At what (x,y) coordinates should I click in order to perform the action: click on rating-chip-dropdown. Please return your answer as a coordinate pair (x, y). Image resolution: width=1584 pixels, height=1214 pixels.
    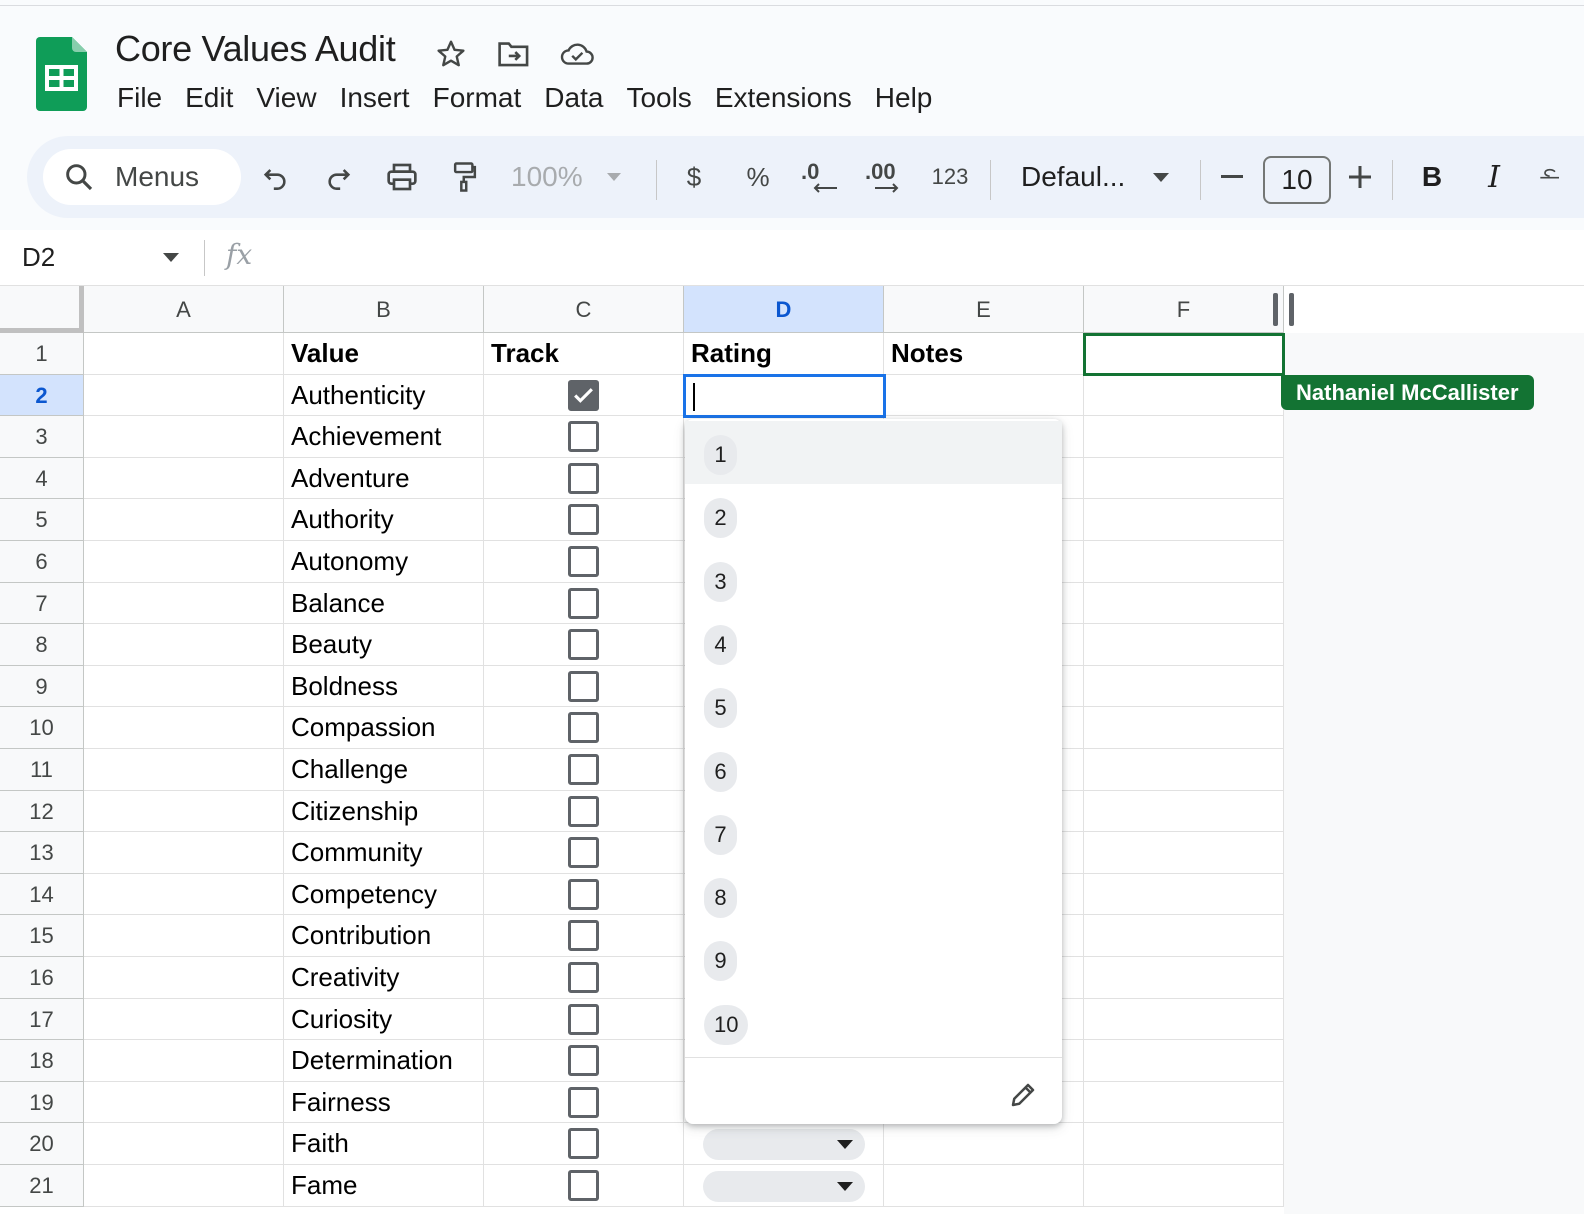
    Looking at the image, I should click on (784, 1145).